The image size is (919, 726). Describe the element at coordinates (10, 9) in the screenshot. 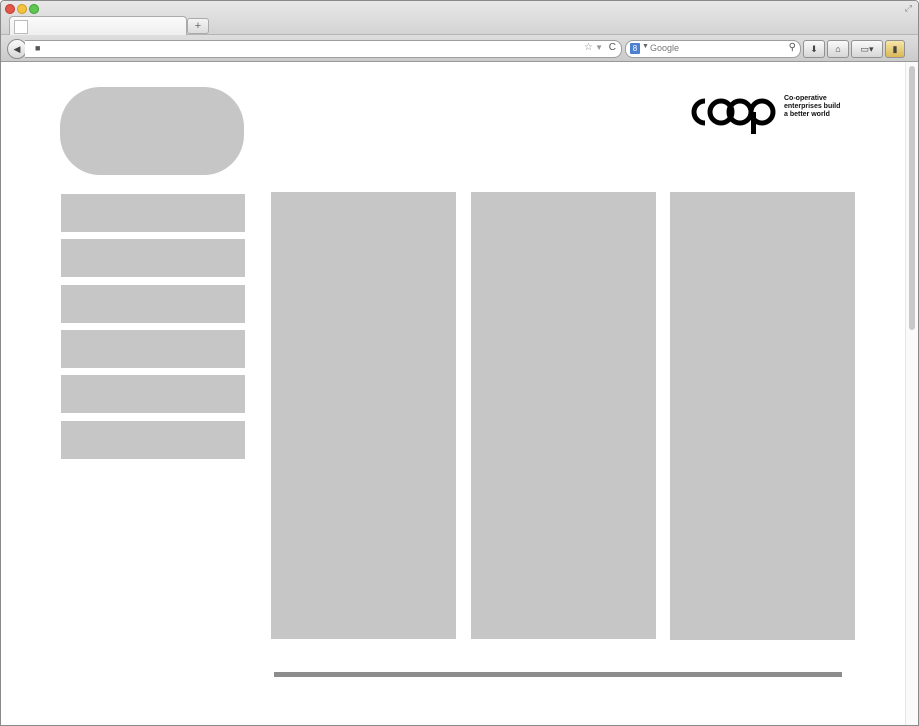

I see `close-window-button` at that location.